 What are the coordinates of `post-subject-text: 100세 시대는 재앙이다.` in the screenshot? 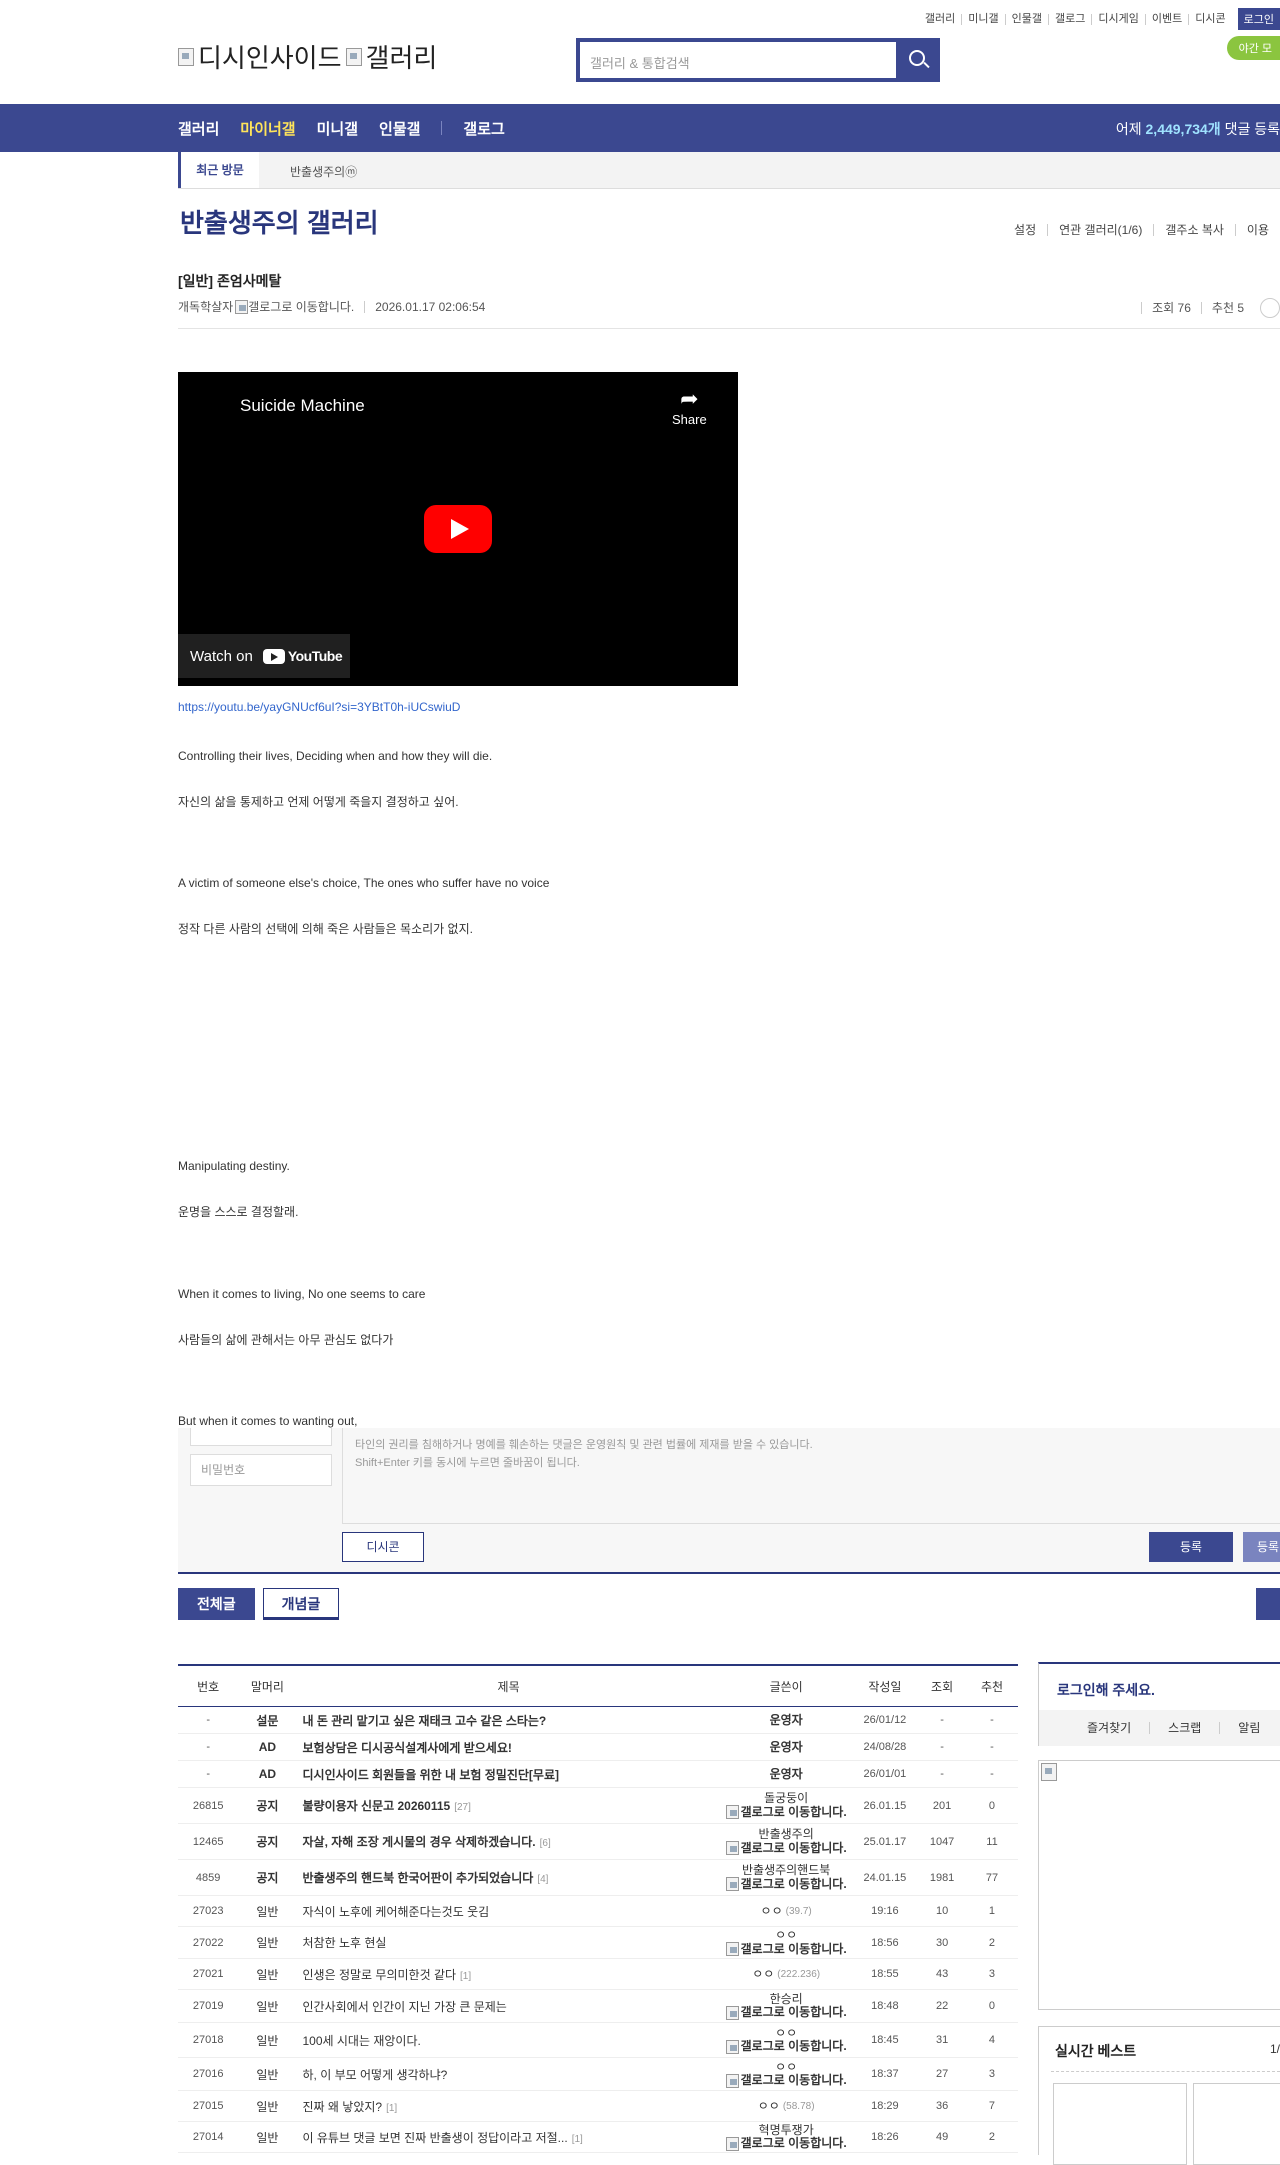 It's located at (362, 2041).